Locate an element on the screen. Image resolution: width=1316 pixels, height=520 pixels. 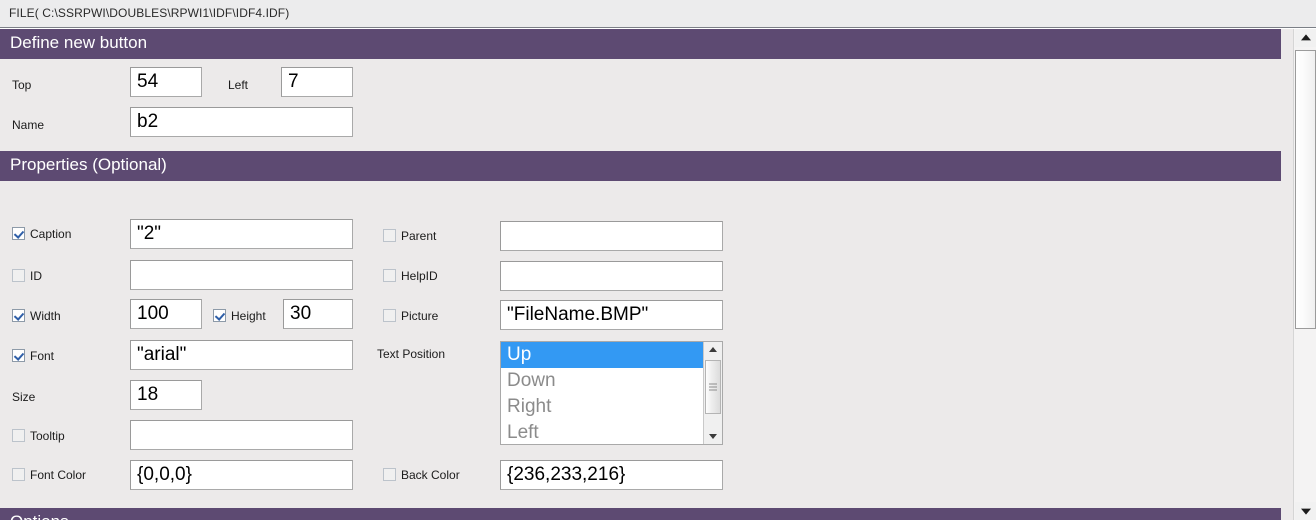
input-top is located at coordinates (166, 82).